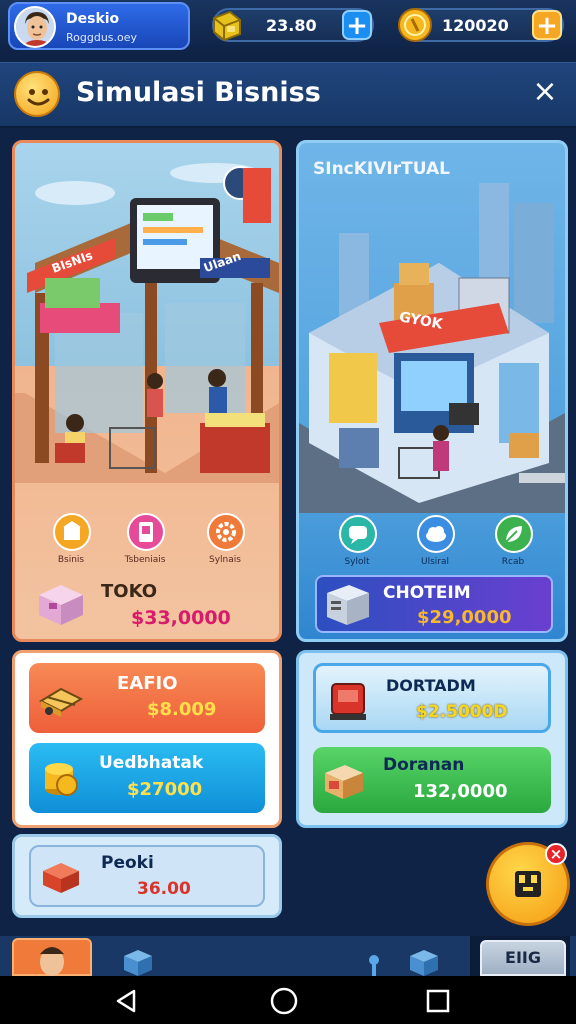 The height and width of the screenshot is (1024, 576). I want to click on add-cash-button: +, so click(357, 25).